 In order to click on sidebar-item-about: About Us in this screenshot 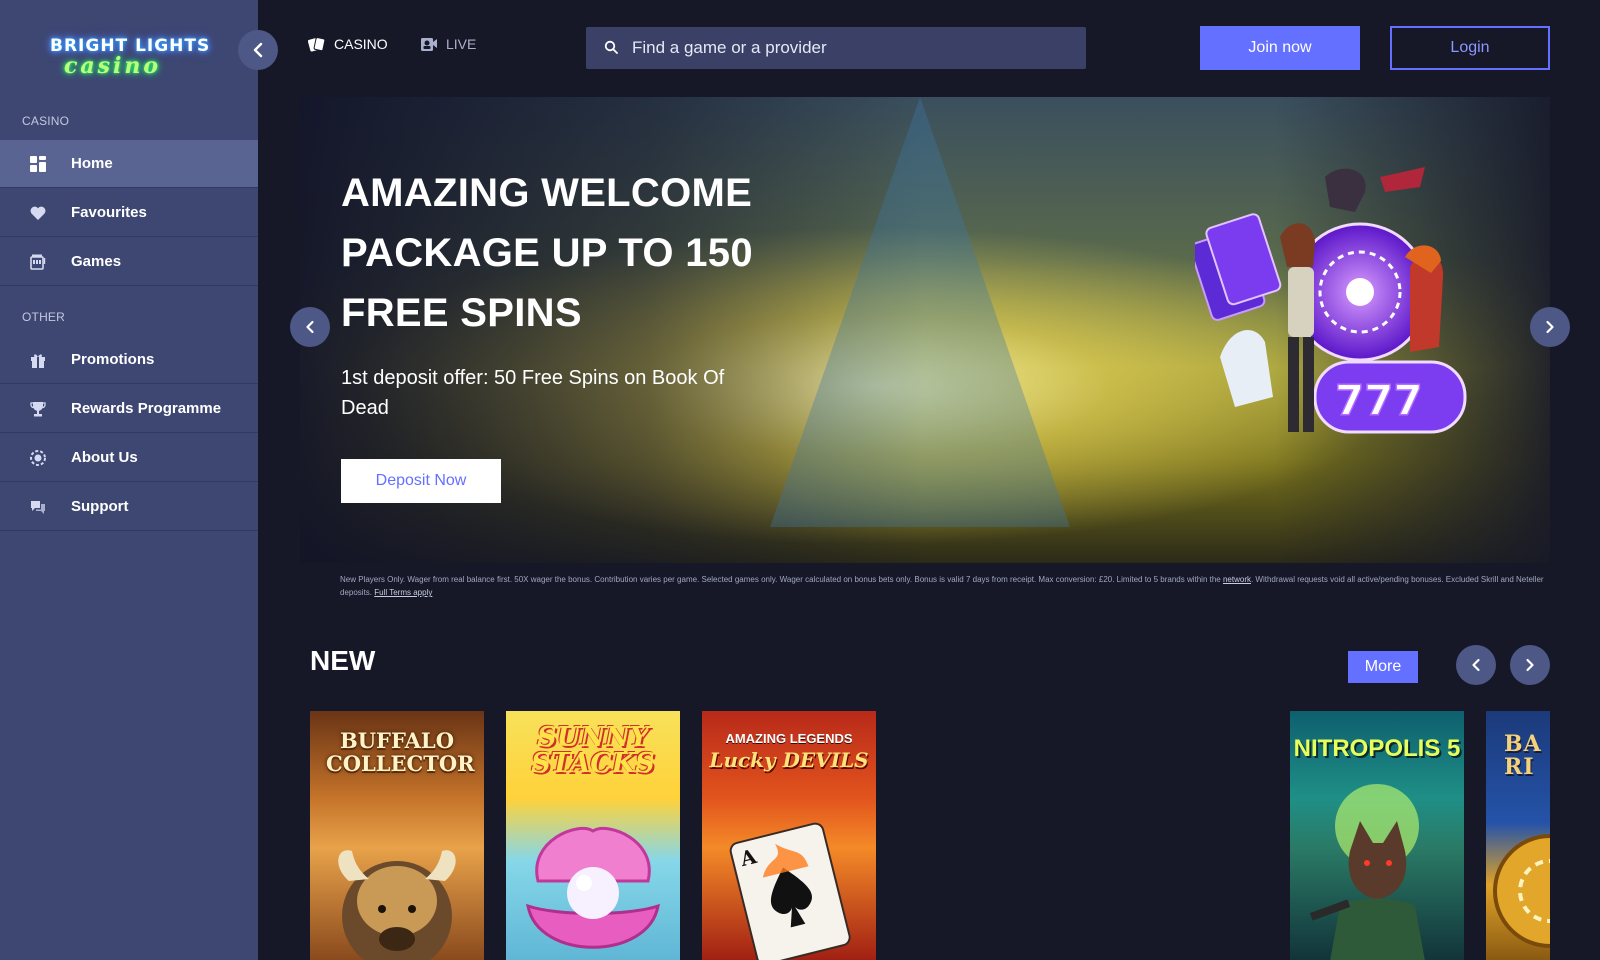, I will do `click(129, 458)`.